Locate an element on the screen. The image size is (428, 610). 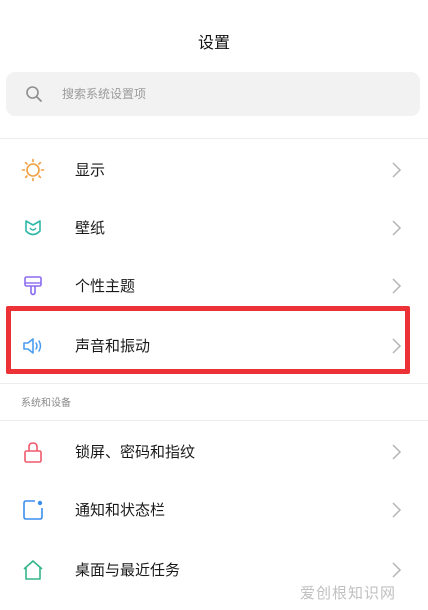
search-icon is located at coordinates (34, 94).